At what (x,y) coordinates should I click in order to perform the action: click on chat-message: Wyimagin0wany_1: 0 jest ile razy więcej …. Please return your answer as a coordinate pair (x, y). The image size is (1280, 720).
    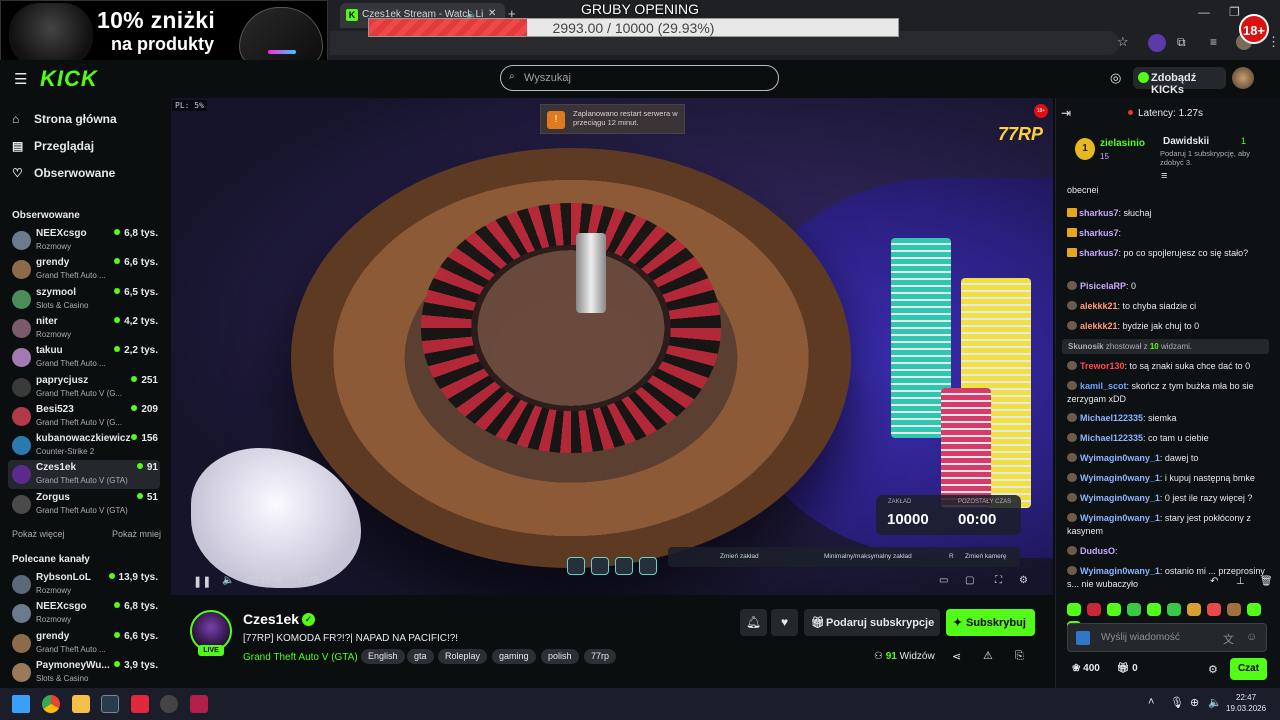
    Looking at the image, I should click on (1169, 498).